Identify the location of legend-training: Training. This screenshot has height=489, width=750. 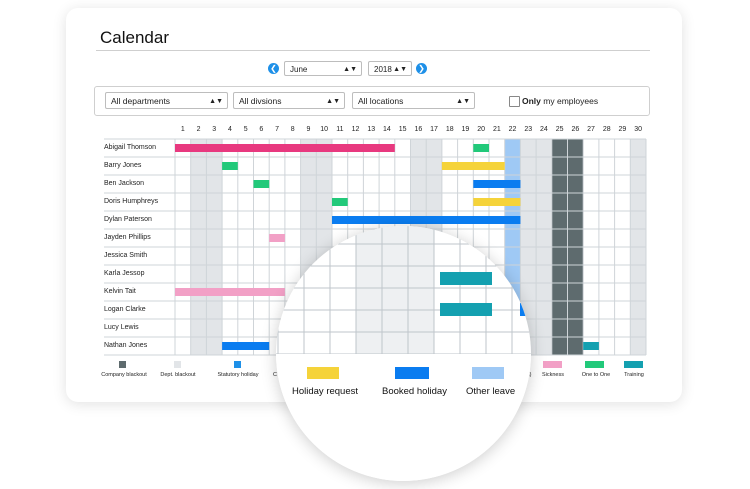
(634, 375).